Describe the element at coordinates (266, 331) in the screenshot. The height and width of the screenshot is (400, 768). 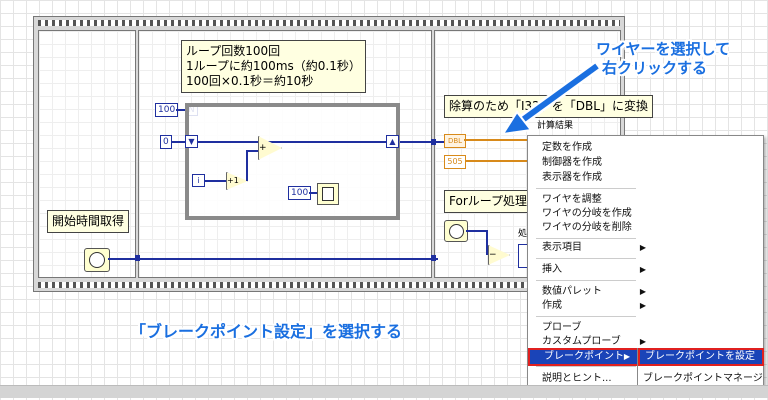
I see `select-breakpoint-instruction: 「ブレークポイント設定」を選択する` at that location.